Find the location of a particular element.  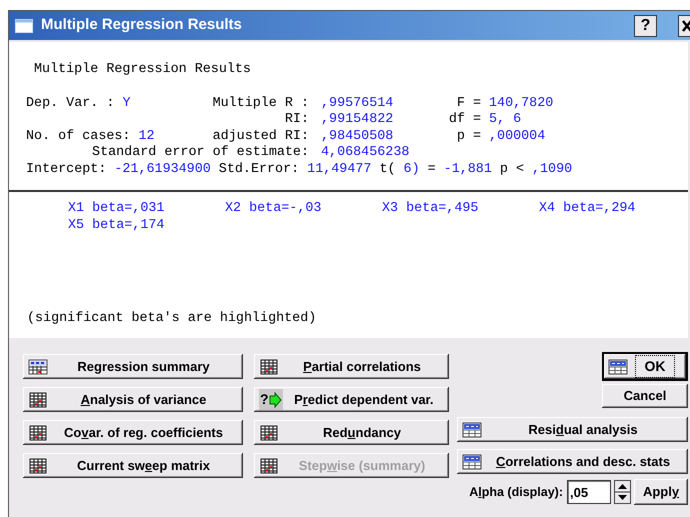

stat-value: ,000004 is located at coordinates (517, 136).